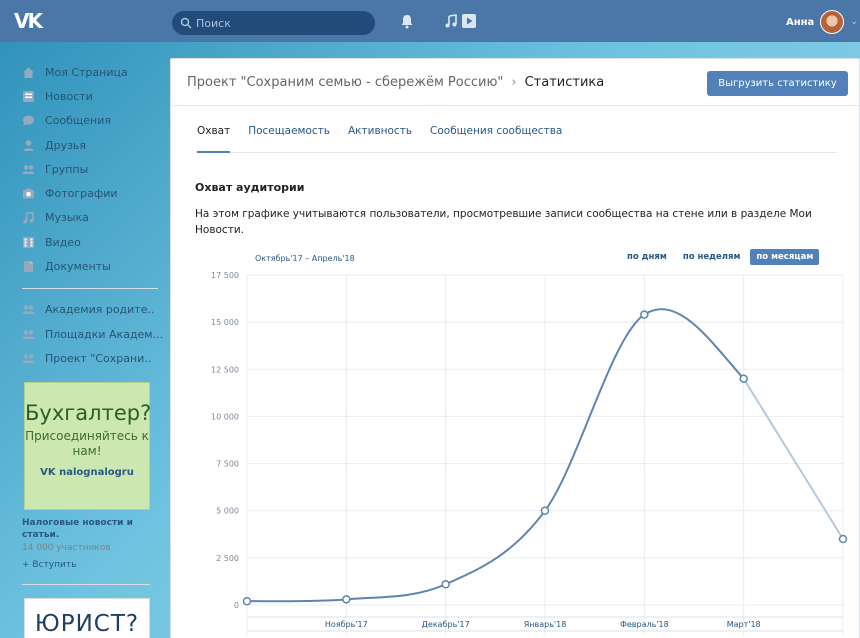  What do you see at coordinates (28, 121) in the screenshot?
I see `messages-icon` at bounding box center [28, 121].